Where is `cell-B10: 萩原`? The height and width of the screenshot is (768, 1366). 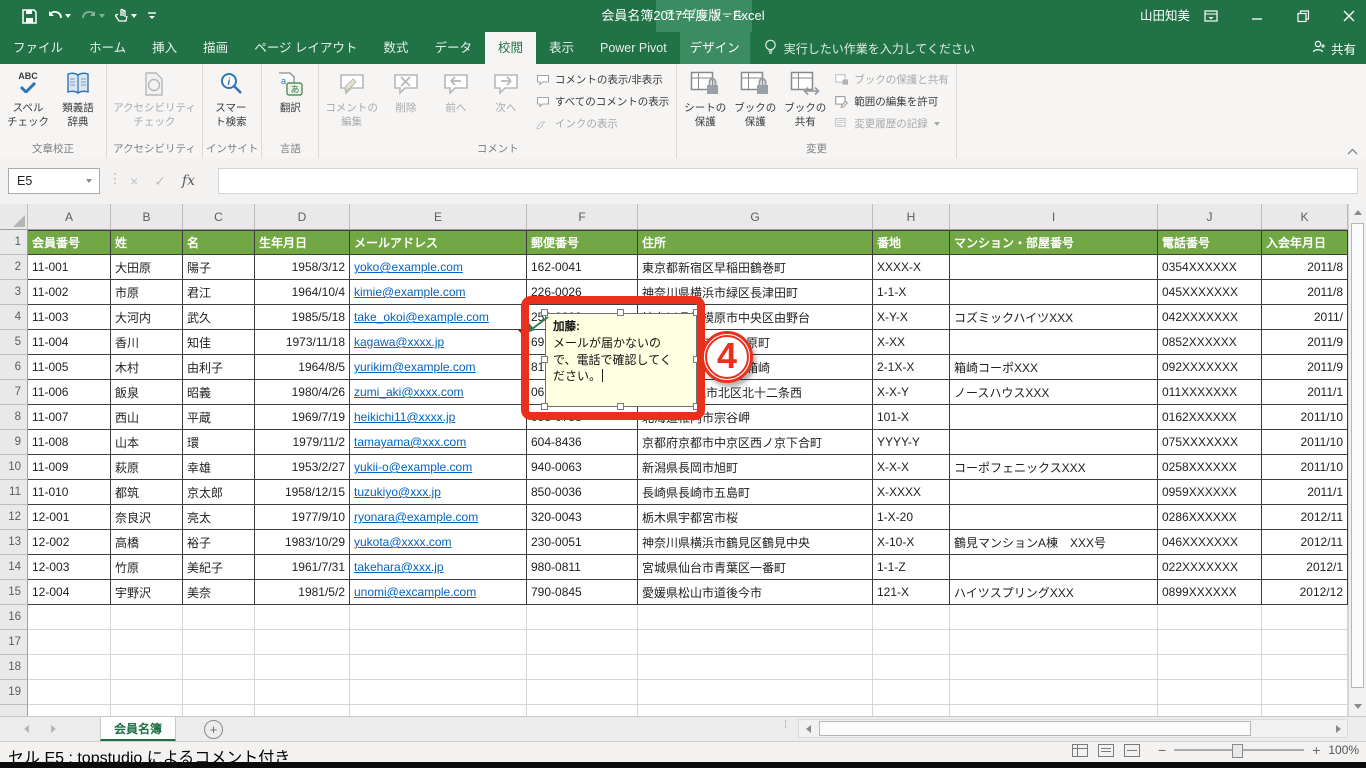
cell-B10: 萩原 is located at coordinates (147, 467).